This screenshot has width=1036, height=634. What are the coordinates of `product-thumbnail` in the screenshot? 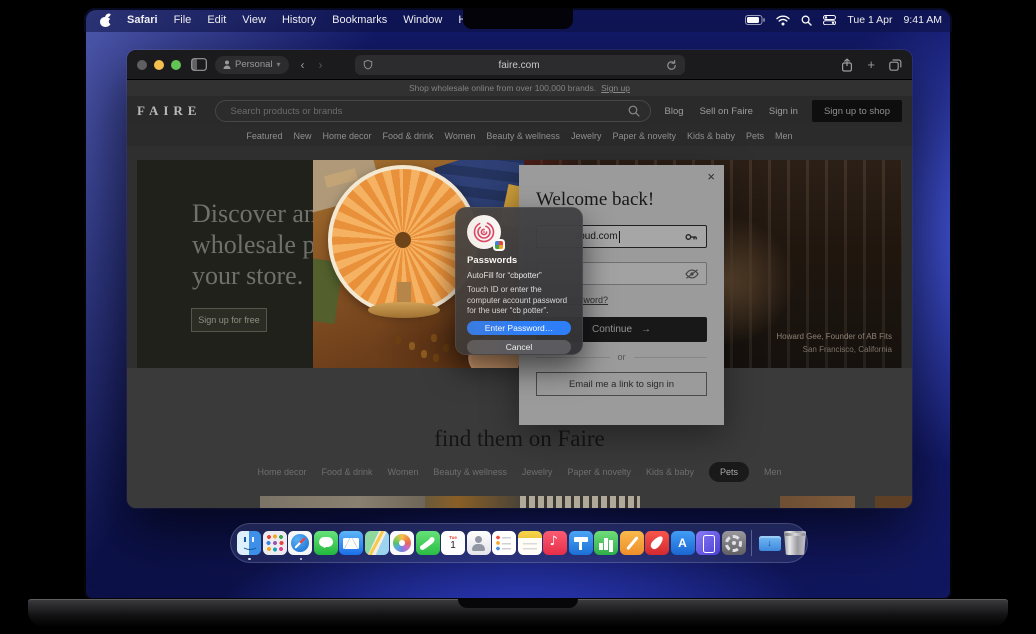 It's located at (580, 502).